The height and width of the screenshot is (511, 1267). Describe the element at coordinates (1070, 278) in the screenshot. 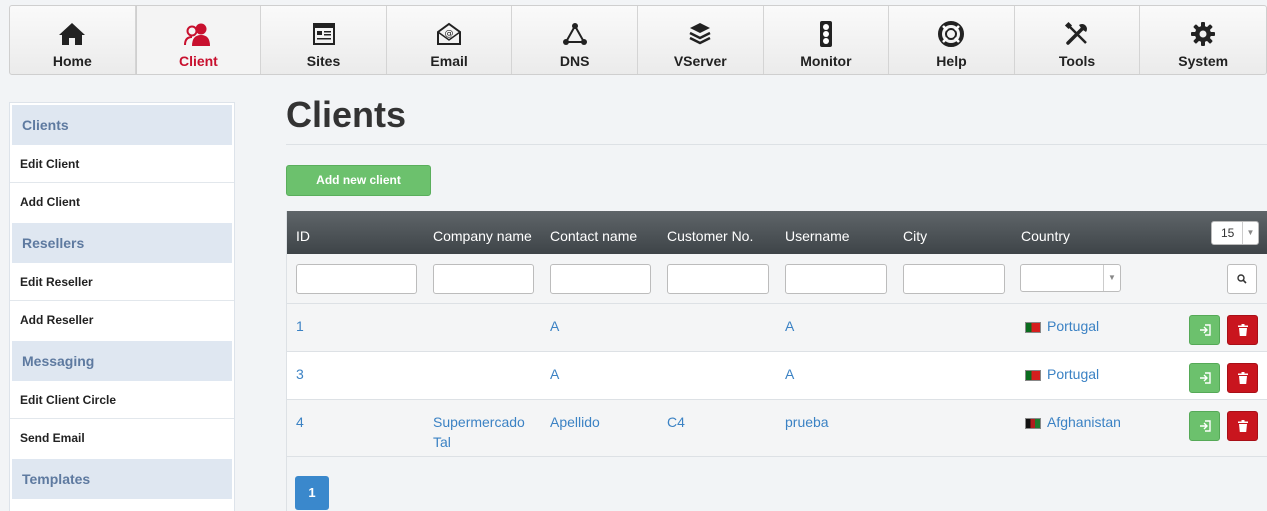

I see `filter-country-select: ▼` at that location.